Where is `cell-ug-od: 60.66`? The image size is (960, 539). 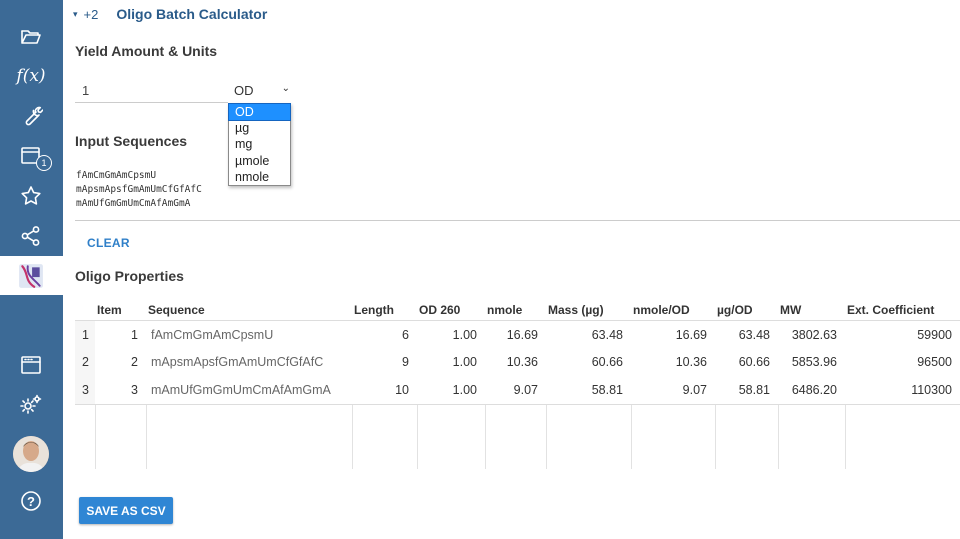
cell-ug-od: 60.66 is located at coordinates (754, 362).